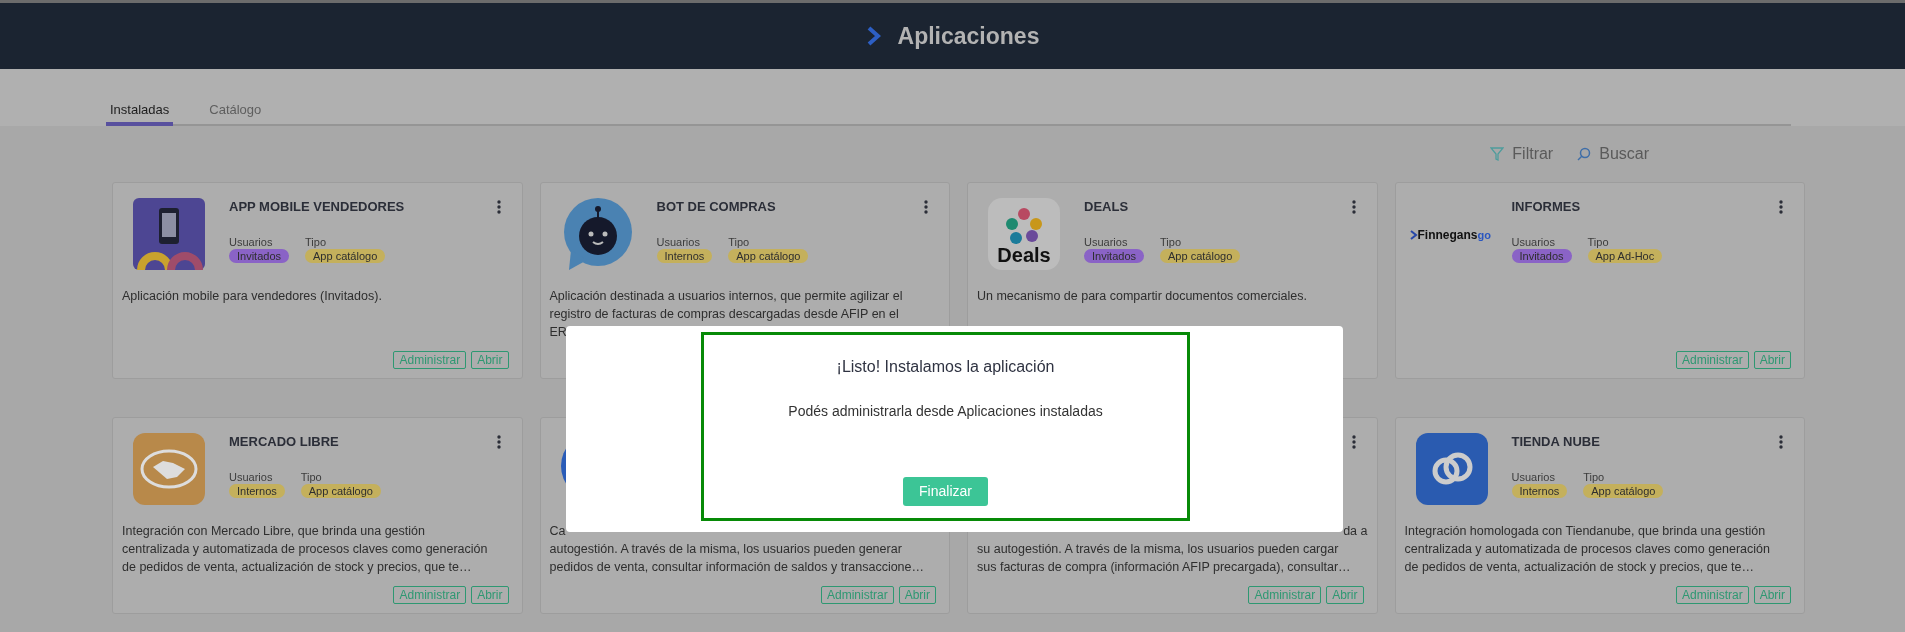  I want to click on description-line: ER, so click(558, 332).